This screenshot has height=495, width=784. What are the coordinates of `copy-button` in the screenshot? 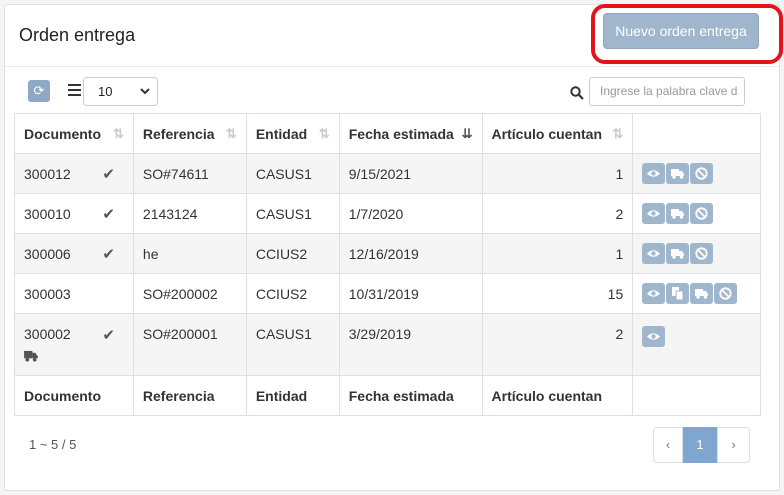 It's located at (678, 293).